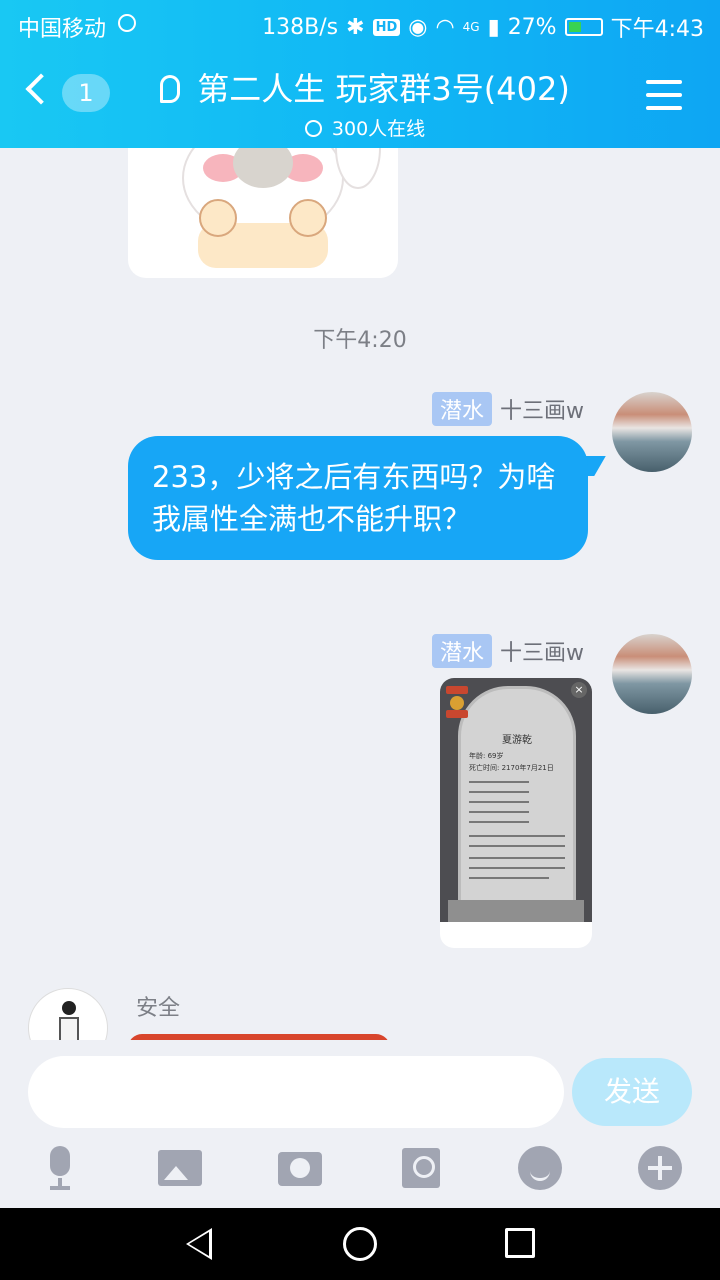 This screenshot has width=720, height=1280. Describe the element at coordinates (657, 29) in the screenshot. I see `clock: 下午4:43` at that location.